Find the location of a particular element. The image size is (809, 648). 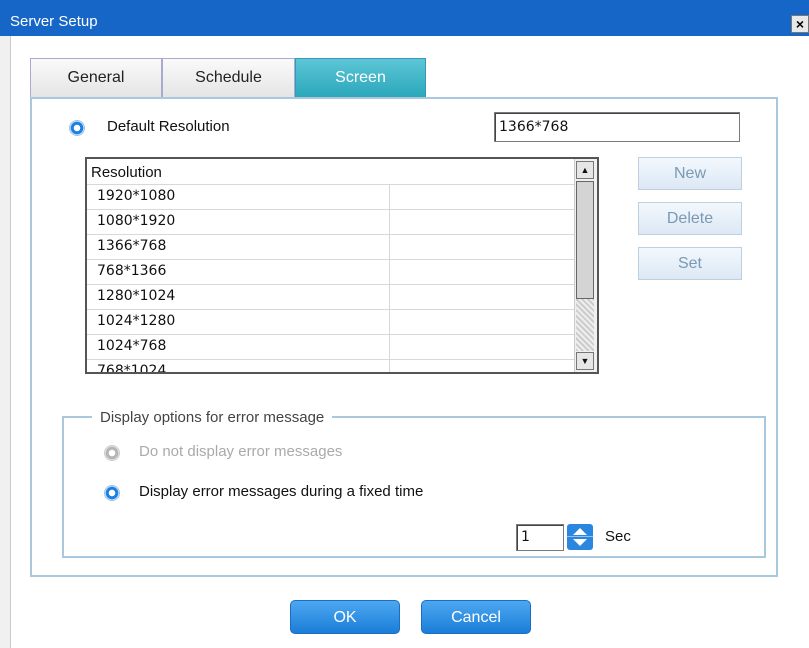

default-resolution-field: 1366*768 is located at coordinates (617, 127).